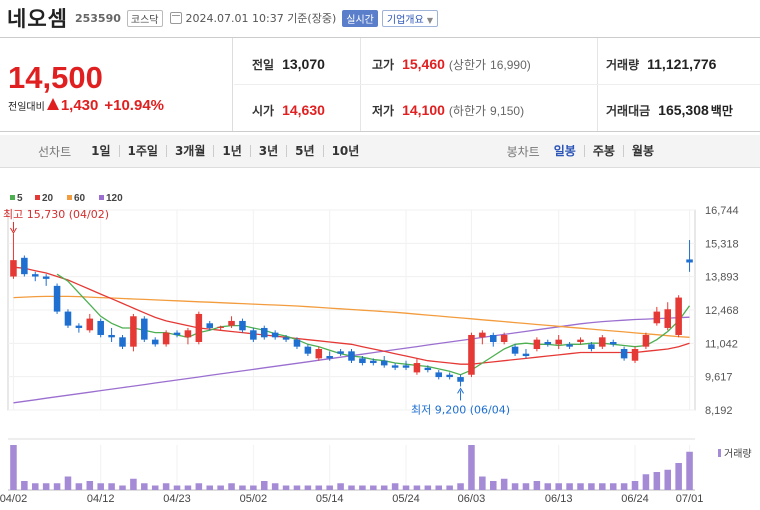 The height and width of the screenshot is (510, 760). I want to click on period-1y: 1년, so click(231, 151).